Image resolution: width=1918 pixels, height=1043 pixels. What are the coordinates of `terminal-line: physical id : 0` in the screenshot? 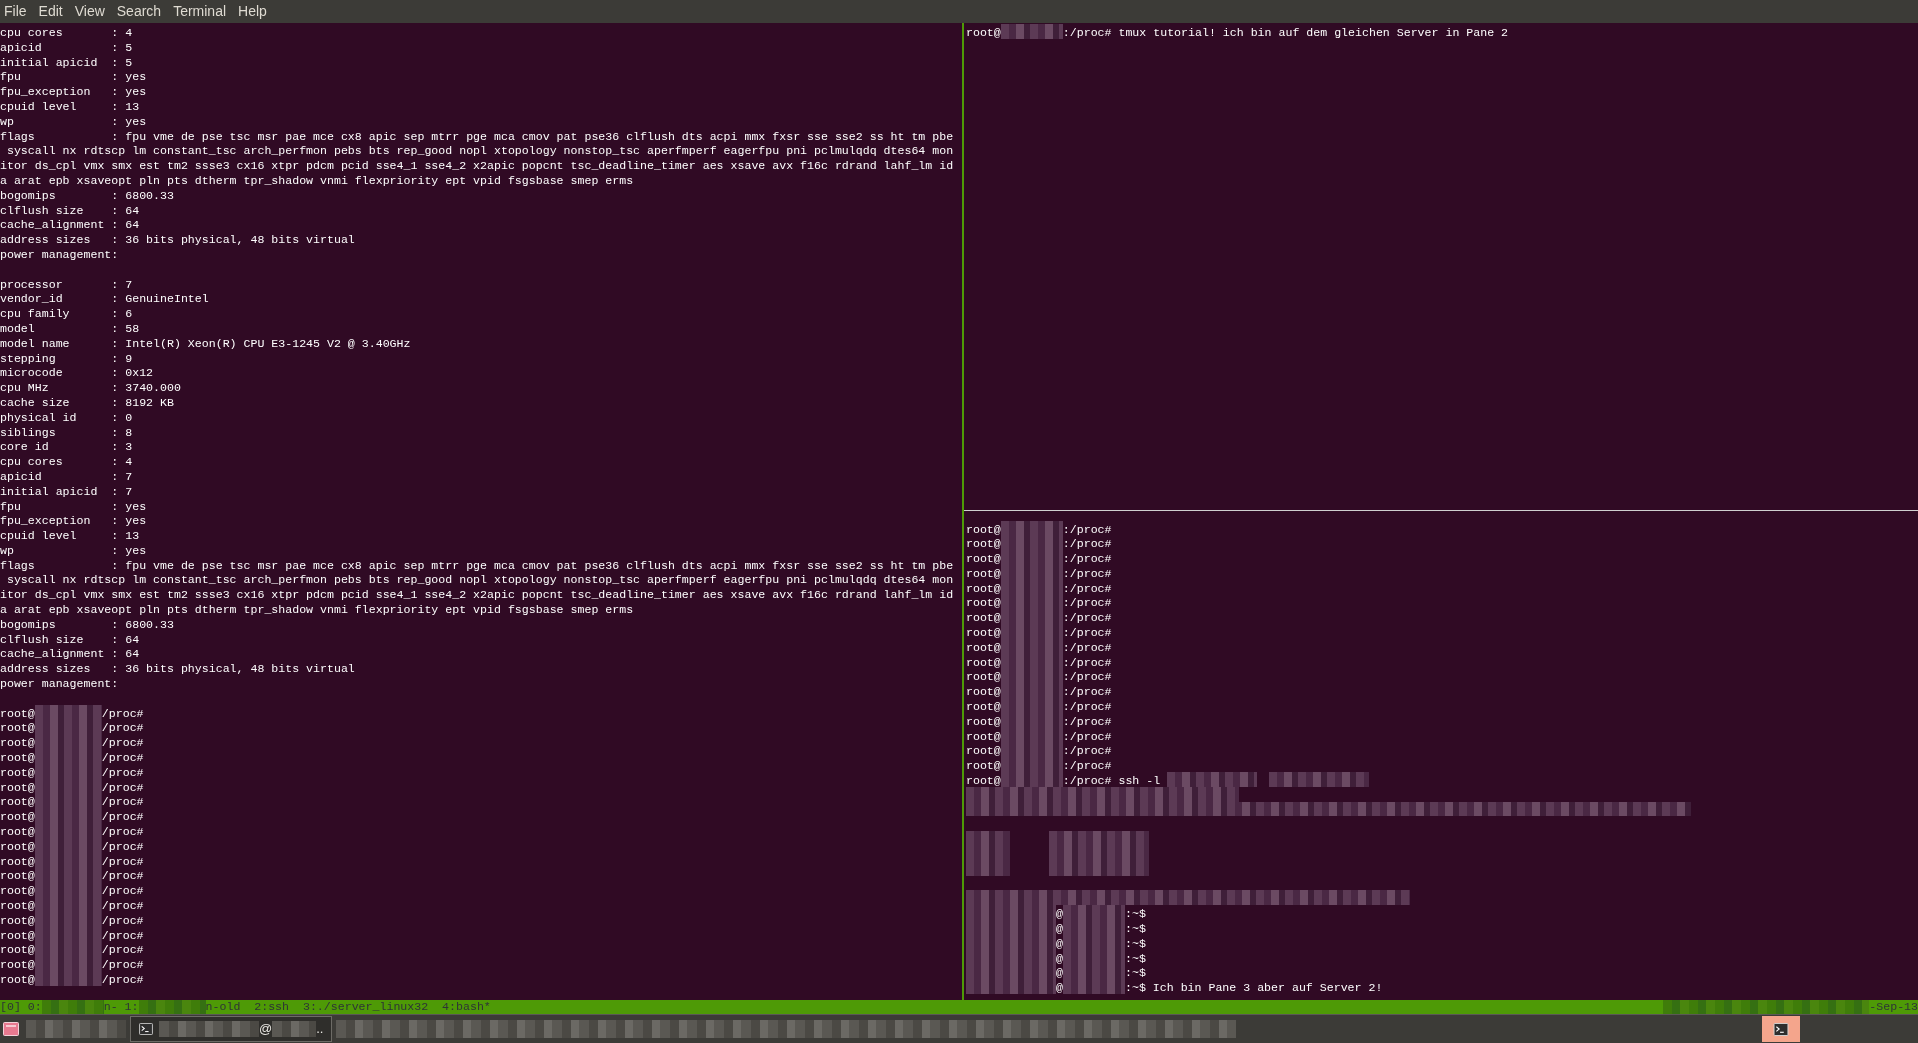 It's located at (67, 416).